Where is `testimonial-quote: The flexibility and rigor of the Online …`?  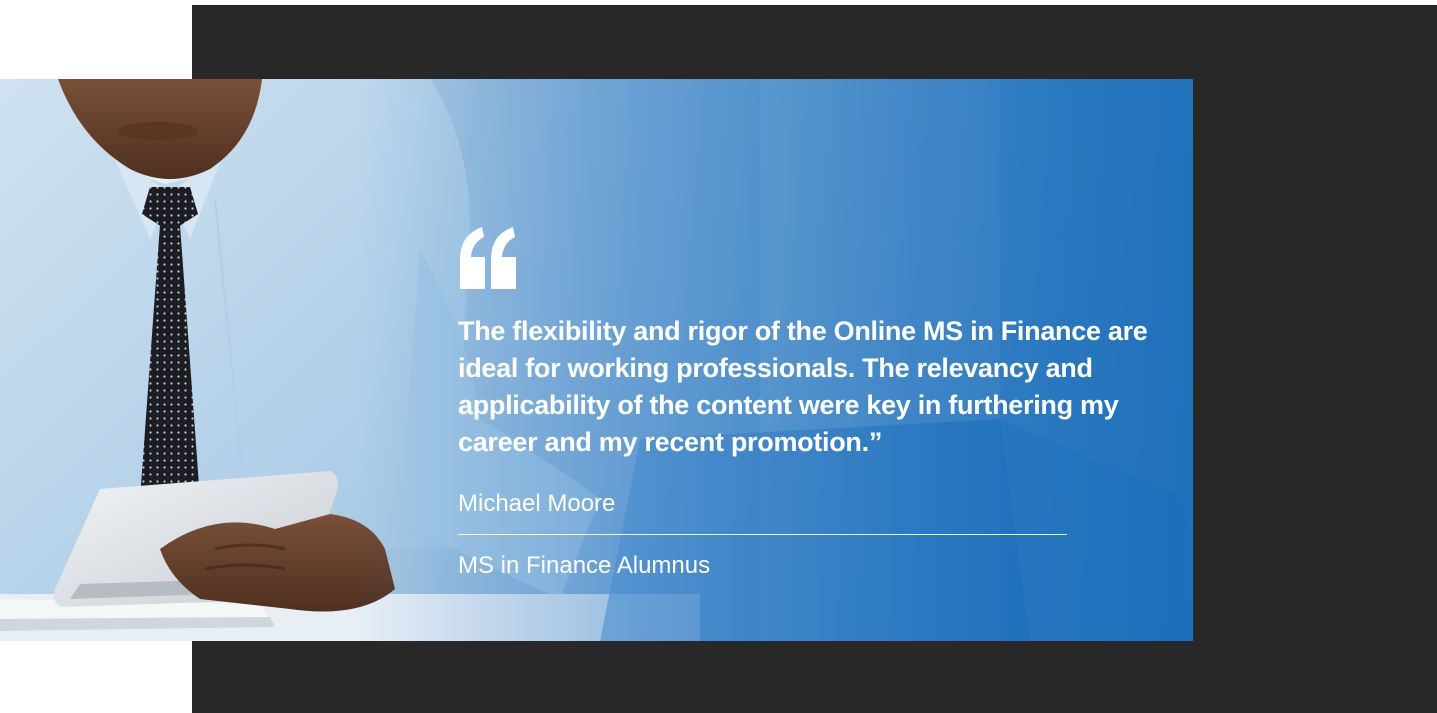
testimonial-quote: The flexibility and rigor of the Online … is located at coordinates (803, 386).